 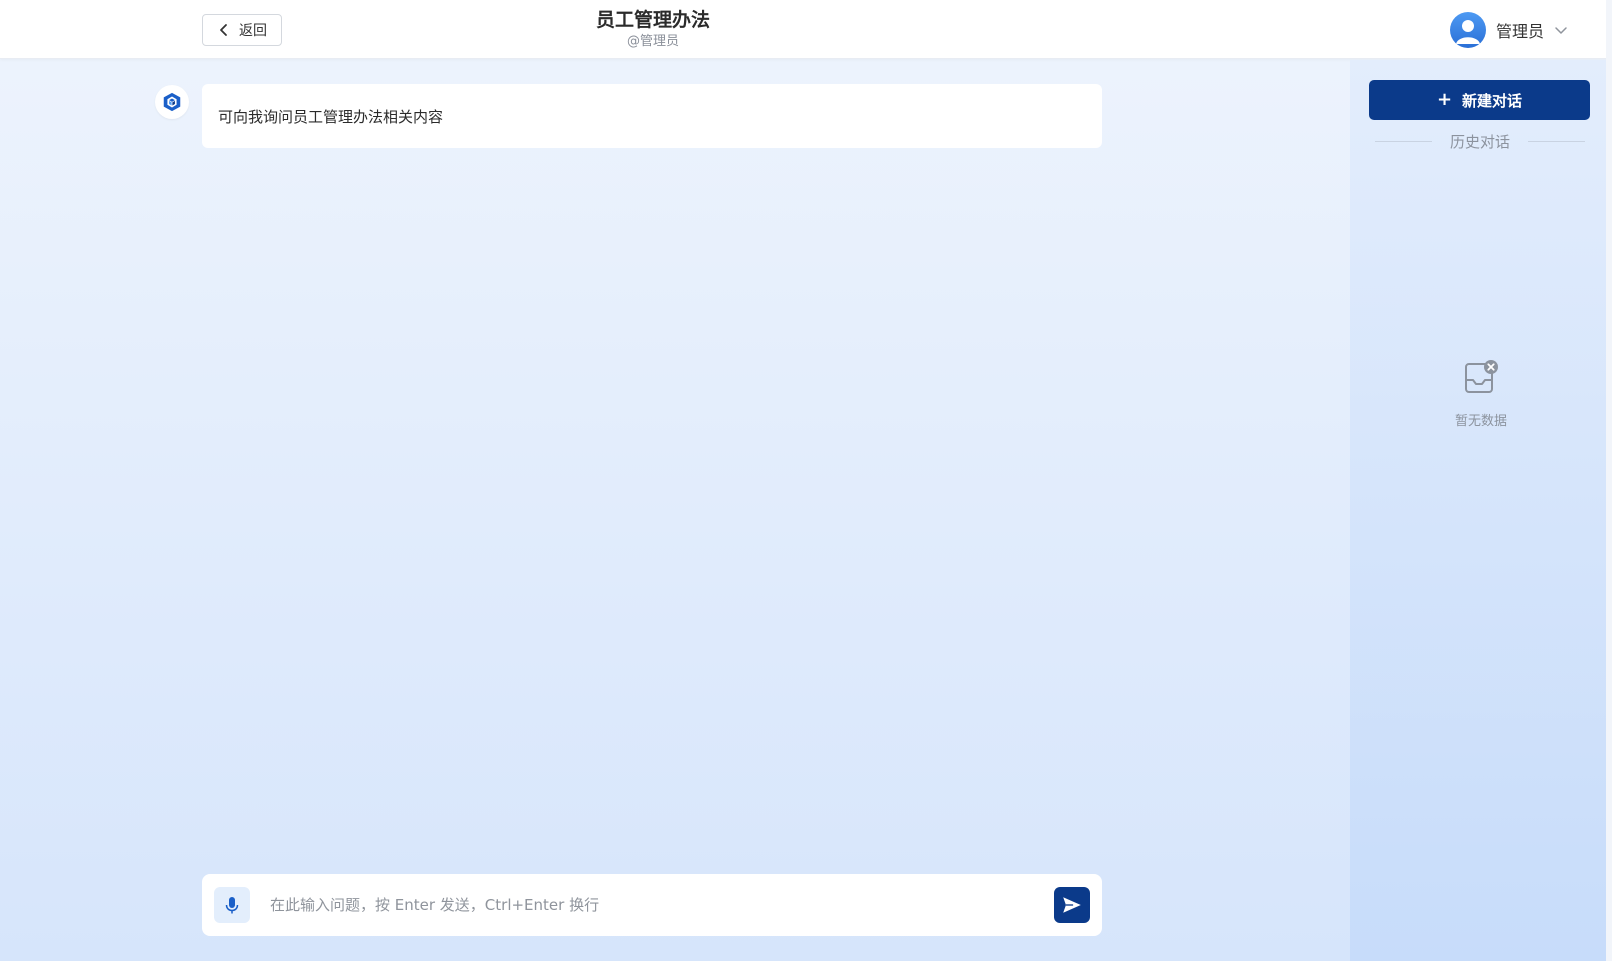 I want to click on divider-line-right, so click(x=1557, y=141).